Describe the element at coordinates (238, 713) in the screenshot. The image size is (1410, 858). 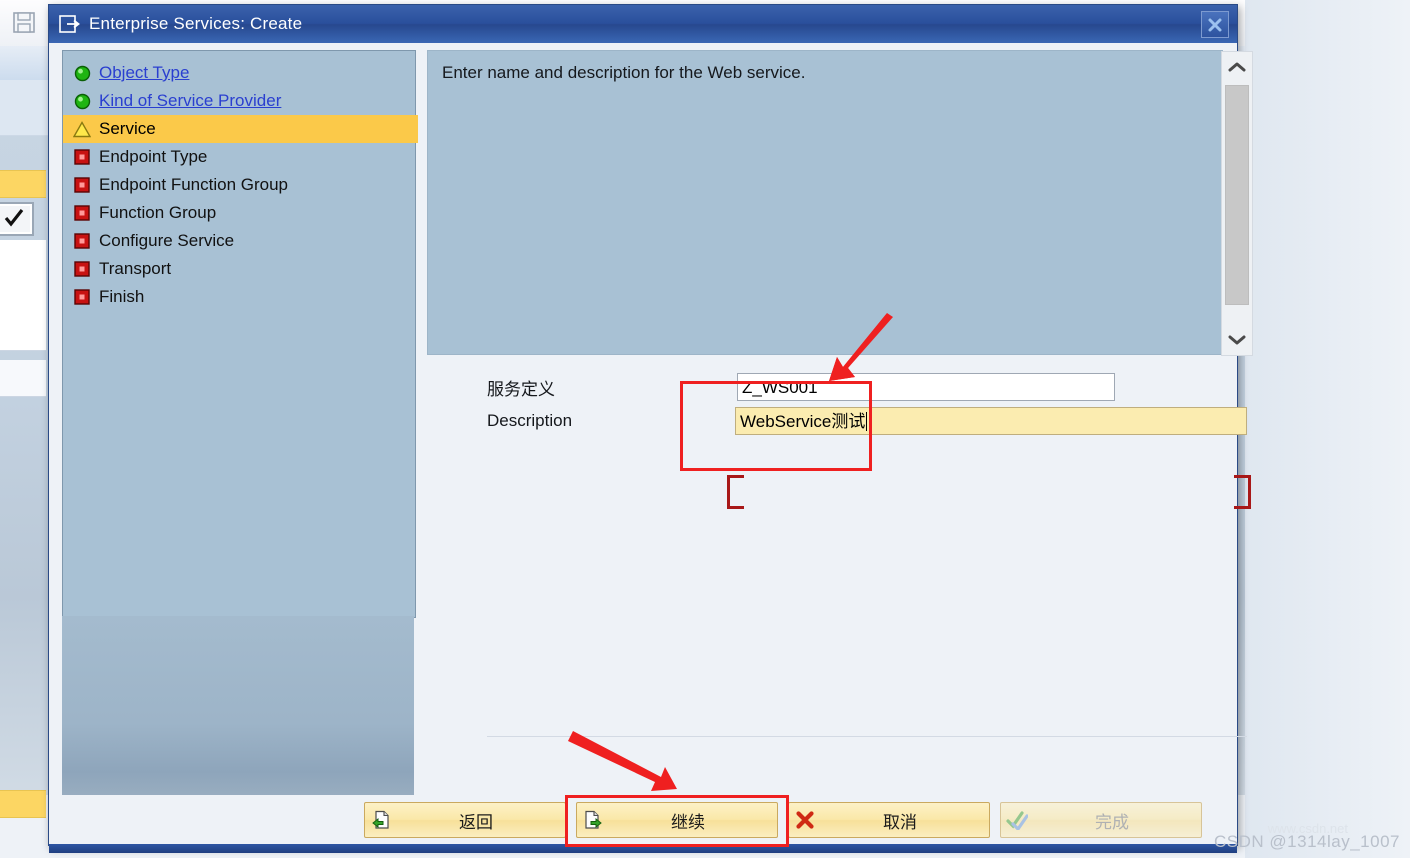
I see `roadmap-decoration` at that location.